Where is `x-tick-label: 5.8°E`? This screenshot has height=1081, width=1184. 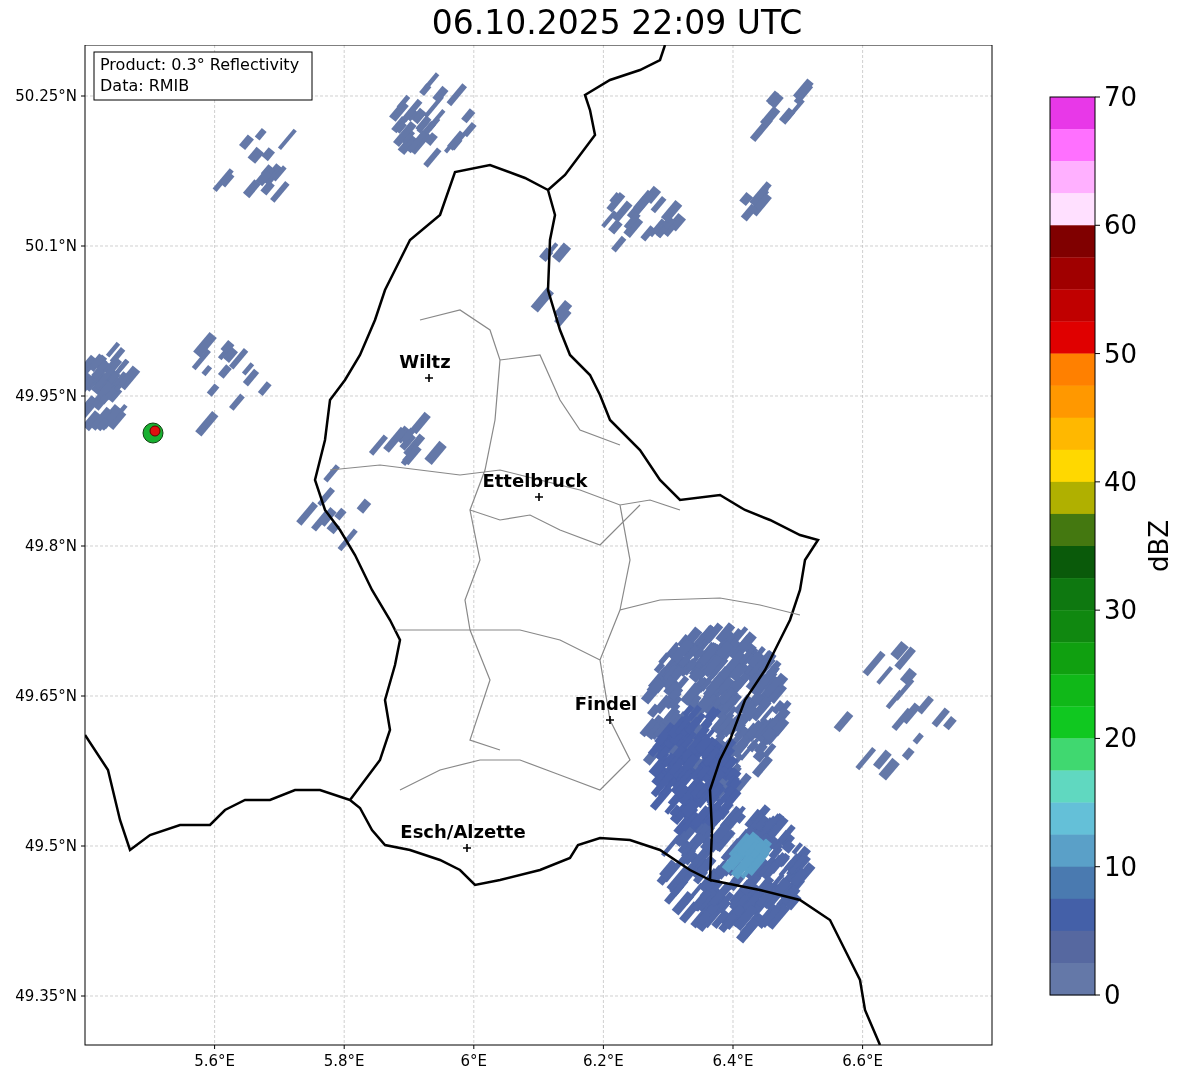 x-tick-label: 5.8°E is located at coordinates (344, 1061).